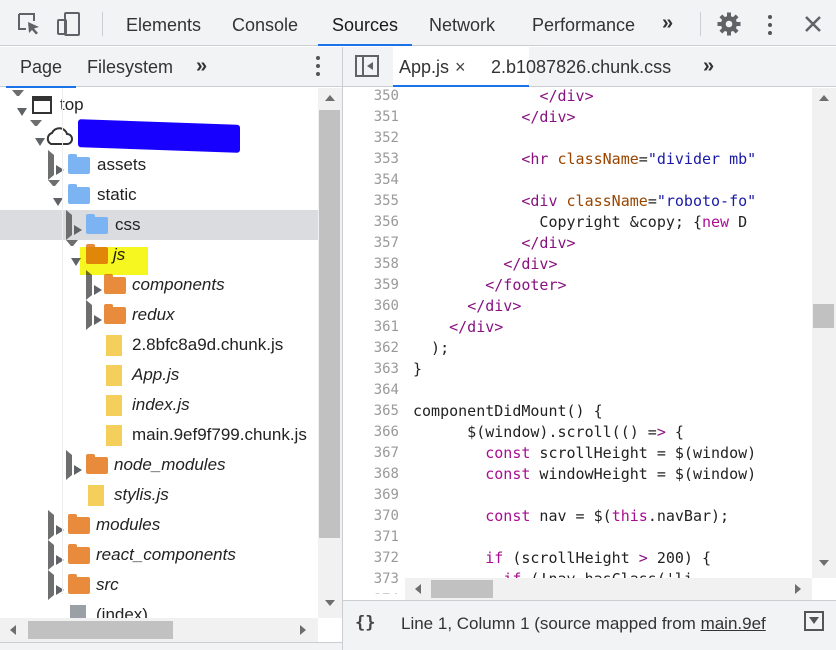 Image resolution: width=836 pixels, height=650 pixels. I want to click on tree-item-node-modules: node_modules, so click(159, 465).